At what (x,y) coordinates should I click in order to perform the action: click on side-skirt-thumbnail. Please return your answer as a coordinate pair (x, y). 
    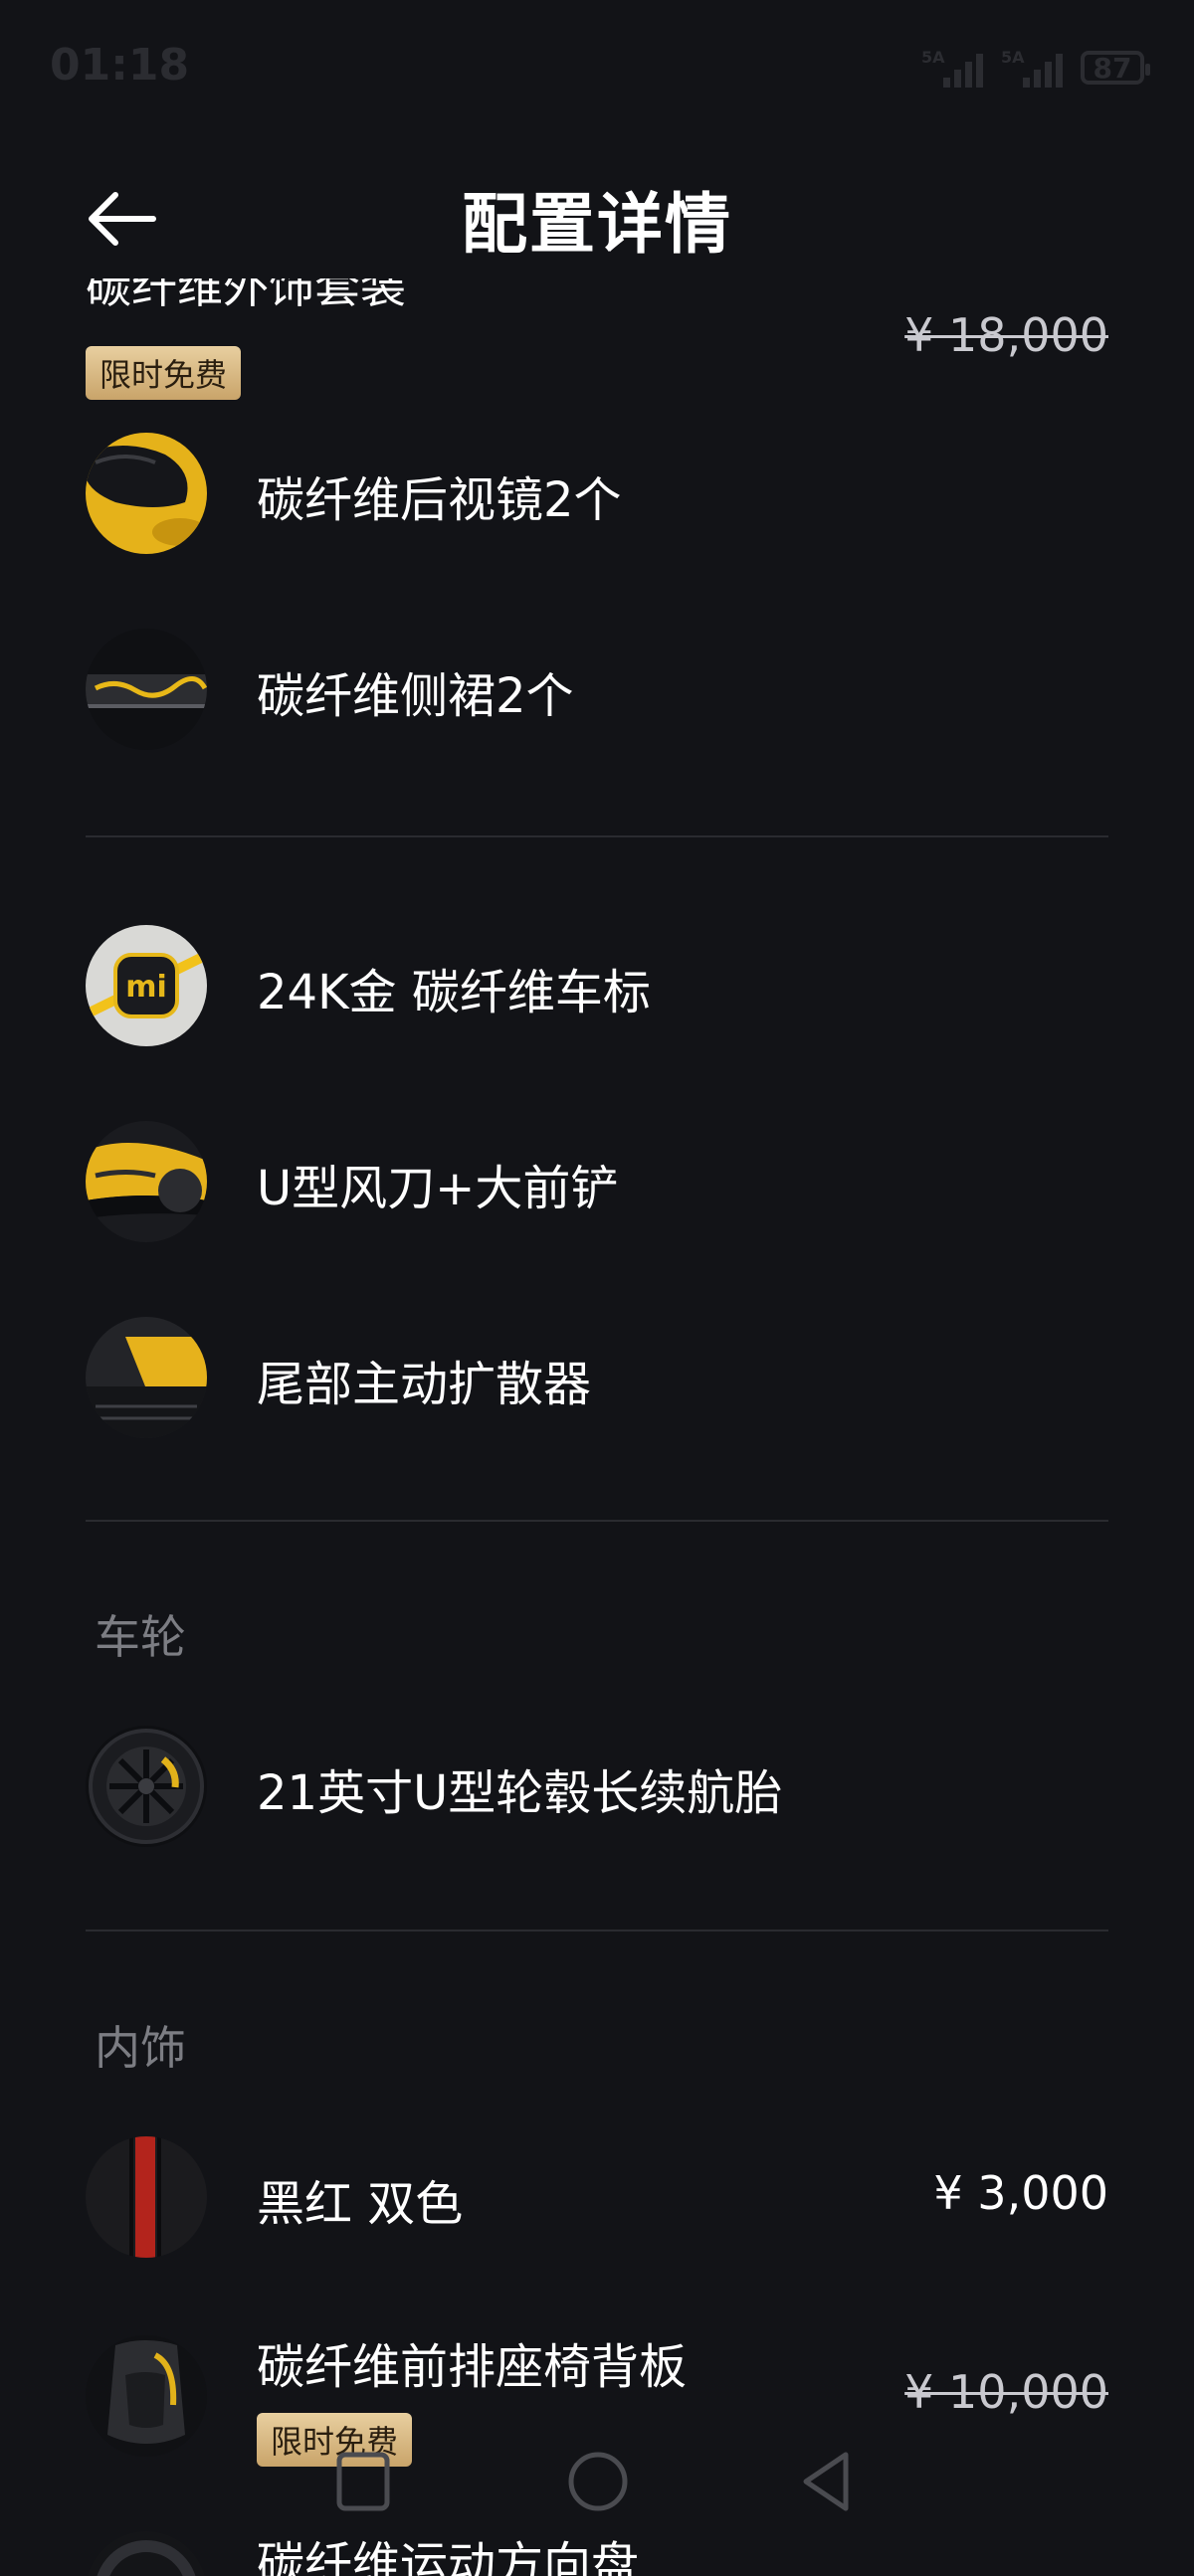
    Looking at the image, I should click on (146, 689).